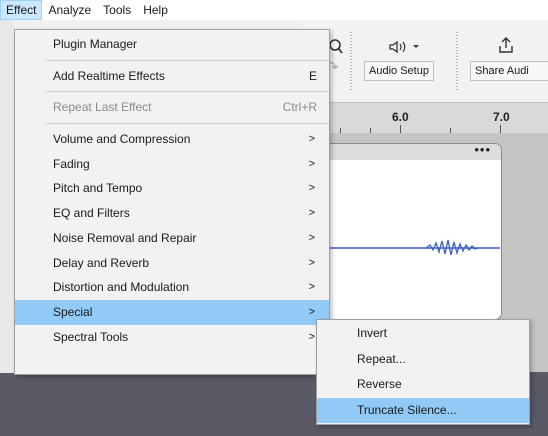 This screenshot has width=548, height=436. What do you see at coordinates (172, 188) in the screenshot?
I see `menu-item-pitch-and-tempo: Pitch and Tempo >` at bounding box center [172, 188].